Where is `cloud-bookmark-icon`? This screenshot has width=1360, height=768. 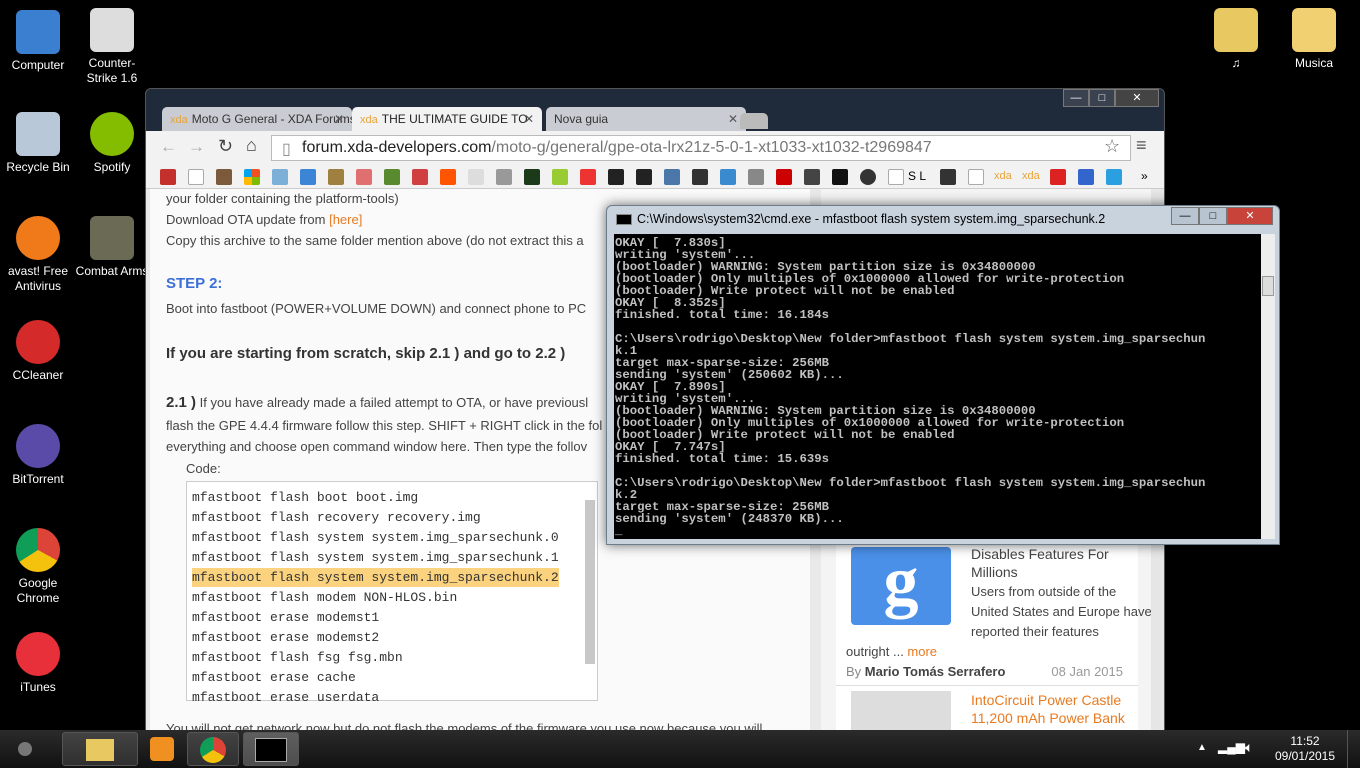
cloud-bookmark-icon is located at coordinates (476, 177).